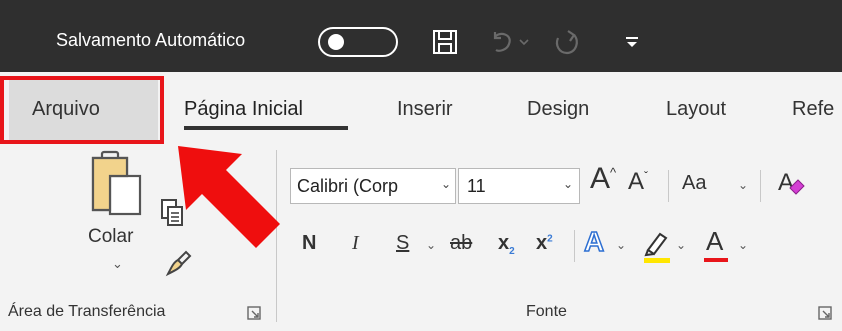  Describe the element at coordinates (638, 182) in the screenshot. I see `shrink-font-button: Aˇ` at that location.